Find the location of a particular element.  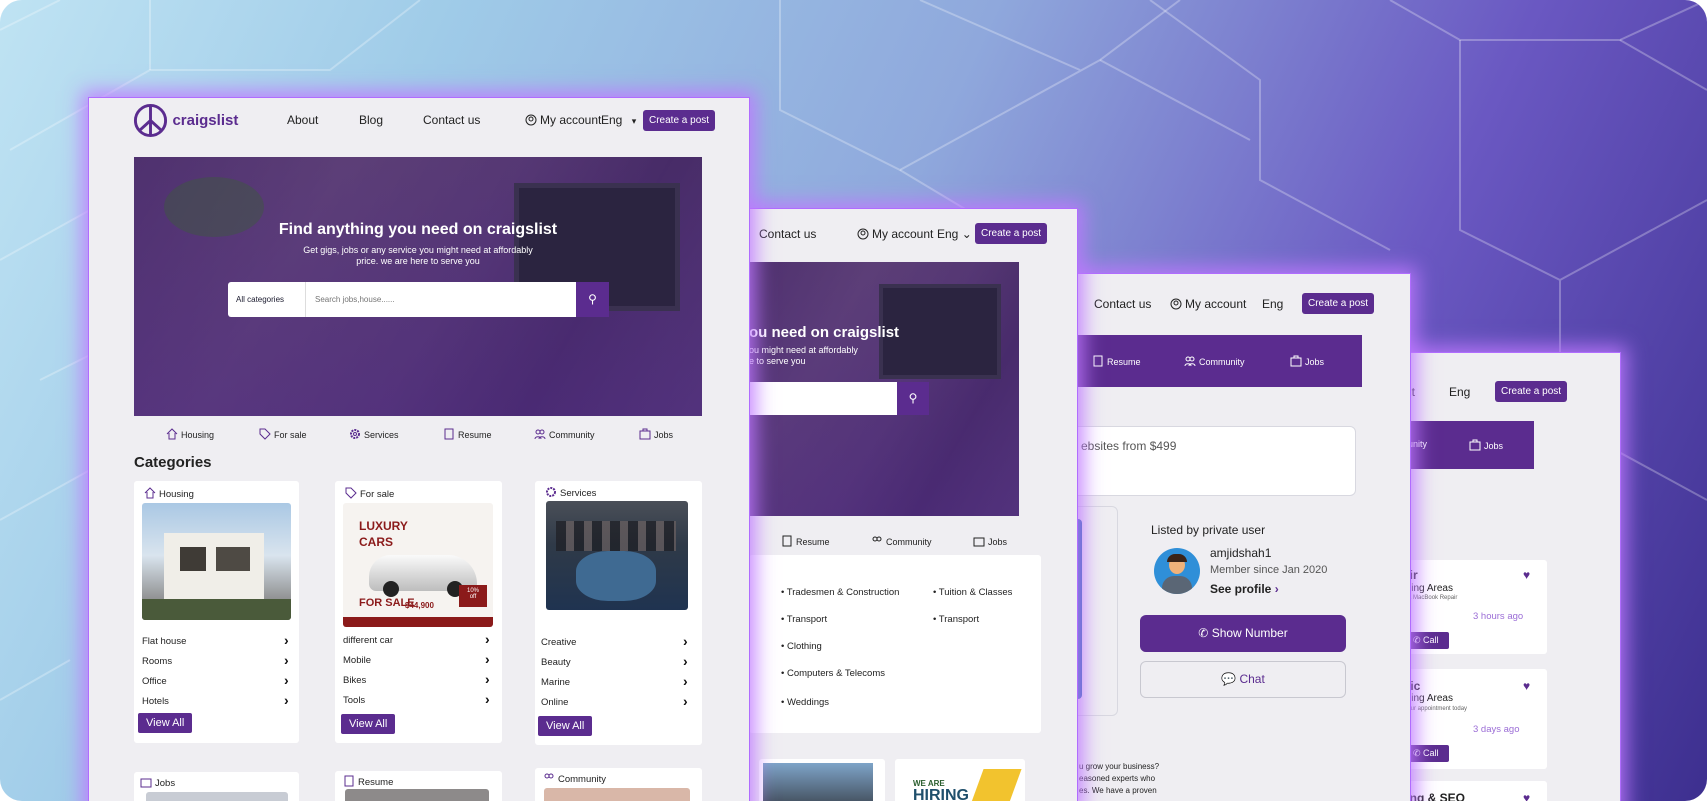

category-item: Online is located at coordinates (554, 702).